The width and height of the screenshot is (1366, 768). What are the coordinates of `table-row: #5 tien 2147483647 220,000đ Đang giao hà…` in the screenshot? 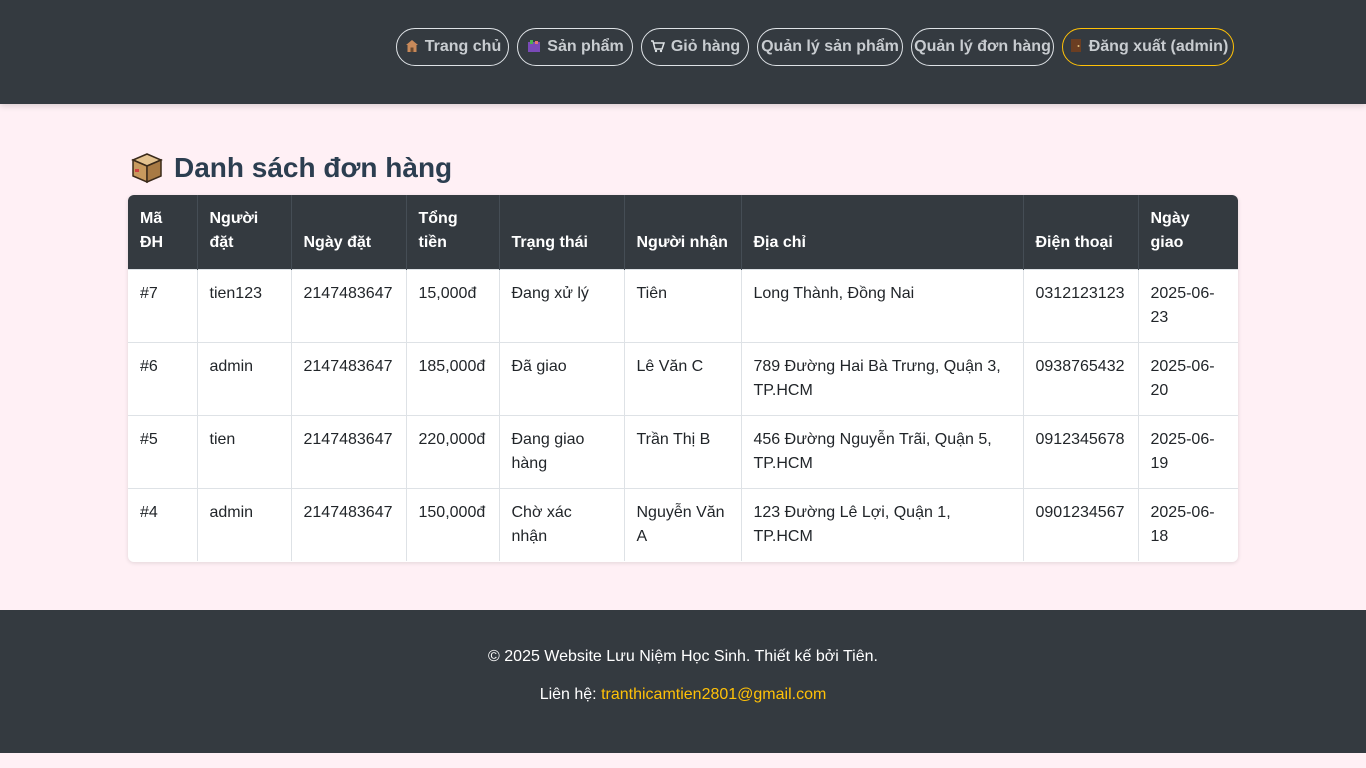 It's located at (683, 451).